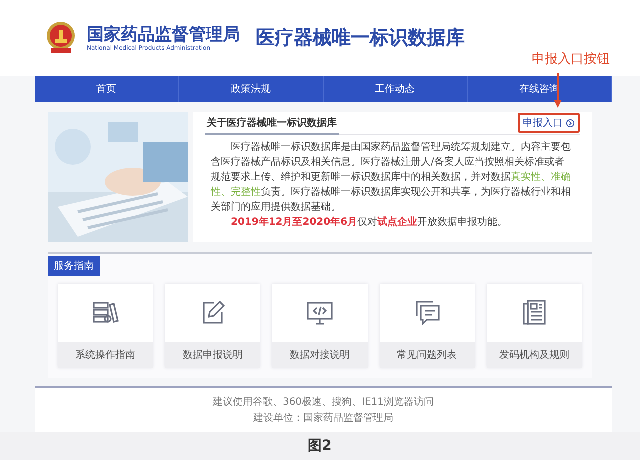 The image size is (640, 460). I want to click on nav-item: 工作动态, so click(396, 89).